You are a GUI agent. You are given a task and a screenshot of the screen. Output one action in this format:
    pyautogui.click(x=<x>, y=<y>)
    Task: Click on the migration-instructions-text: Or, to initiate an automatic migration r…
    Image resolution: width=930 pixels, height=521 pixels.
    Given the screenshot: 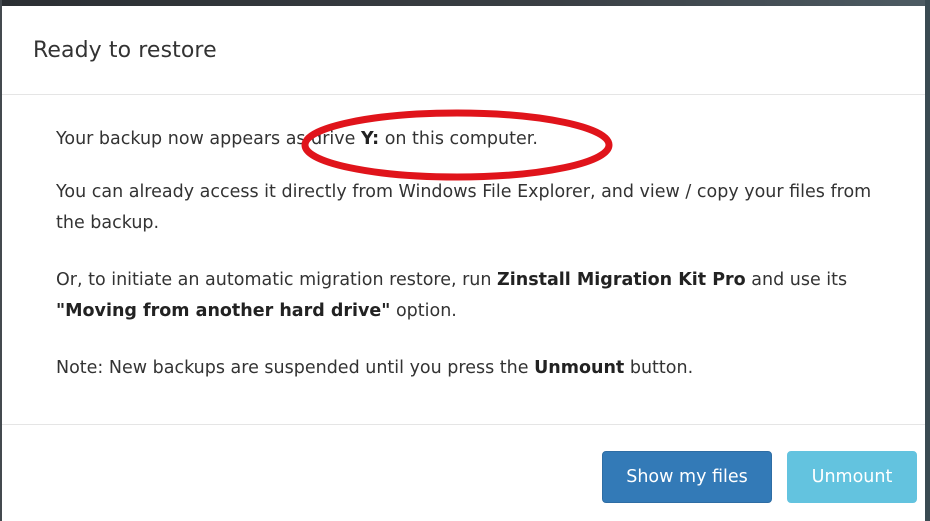 What is the action you would take?
    pyautogui.click(x=476, y=296)
    